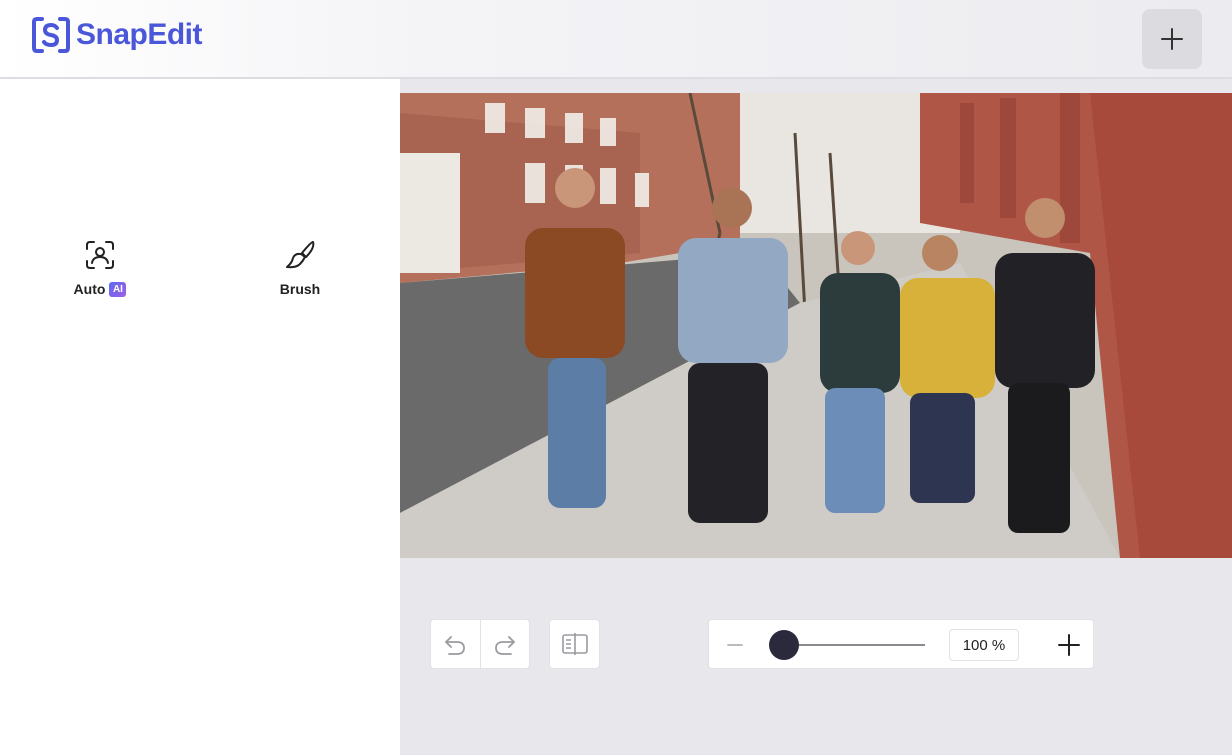 The width and height of the screenshot is (1232, 755). I want to click on face-scan-icon, so click(100, 255).